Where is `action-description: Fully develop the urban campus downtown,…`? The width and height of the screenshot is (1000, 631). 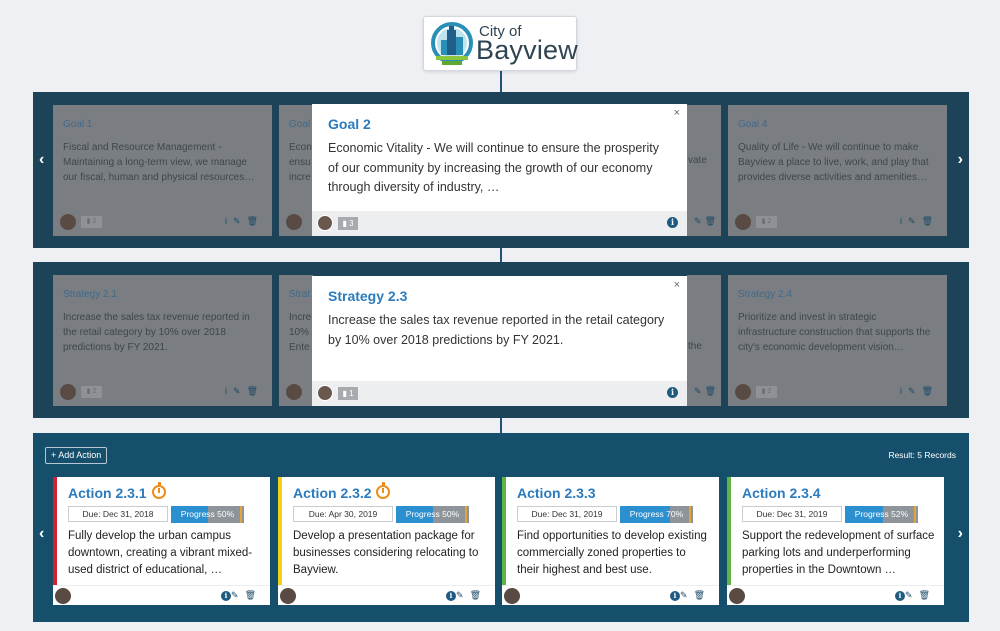
action-description: Fully develop the urban campus downtown,… is located at coordinates (160, 553).